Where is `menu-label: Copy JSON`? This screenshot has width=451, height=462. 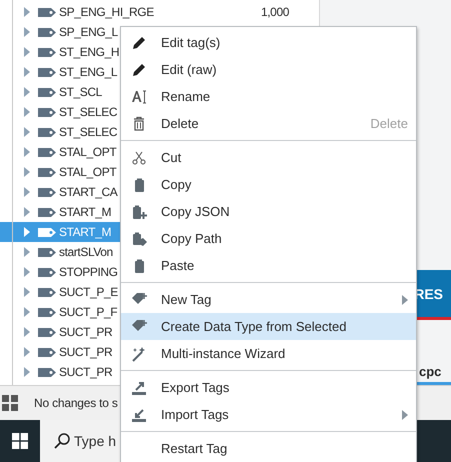 menu-label: Copy JSON is located at coordinates (195, 211).